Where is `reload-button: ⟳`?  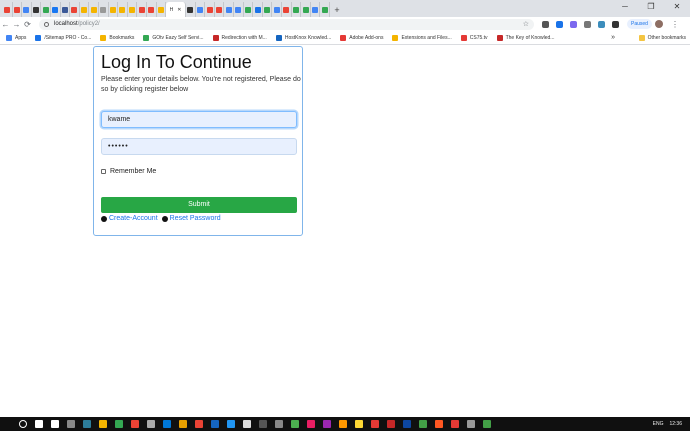 reload-button: ⟳ is located at coordinates (27, 24).